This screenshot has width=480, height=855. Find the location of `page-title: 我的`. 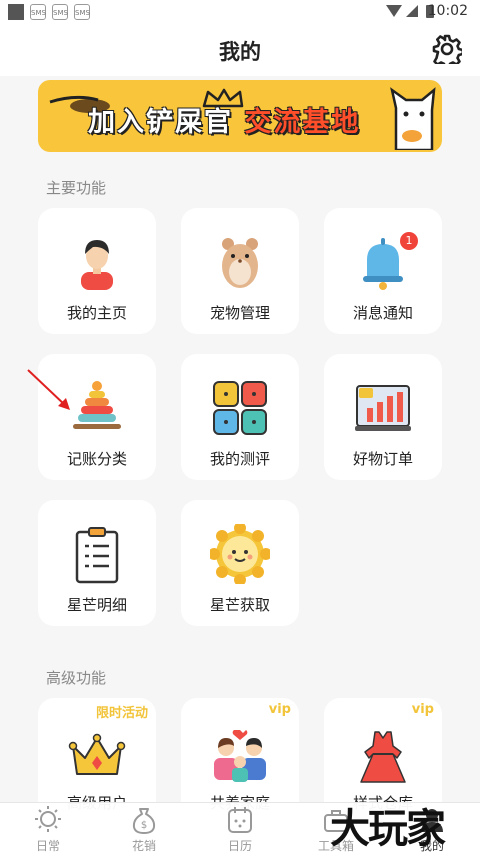

page-title: 我的 is located at coordinates (240, 52).